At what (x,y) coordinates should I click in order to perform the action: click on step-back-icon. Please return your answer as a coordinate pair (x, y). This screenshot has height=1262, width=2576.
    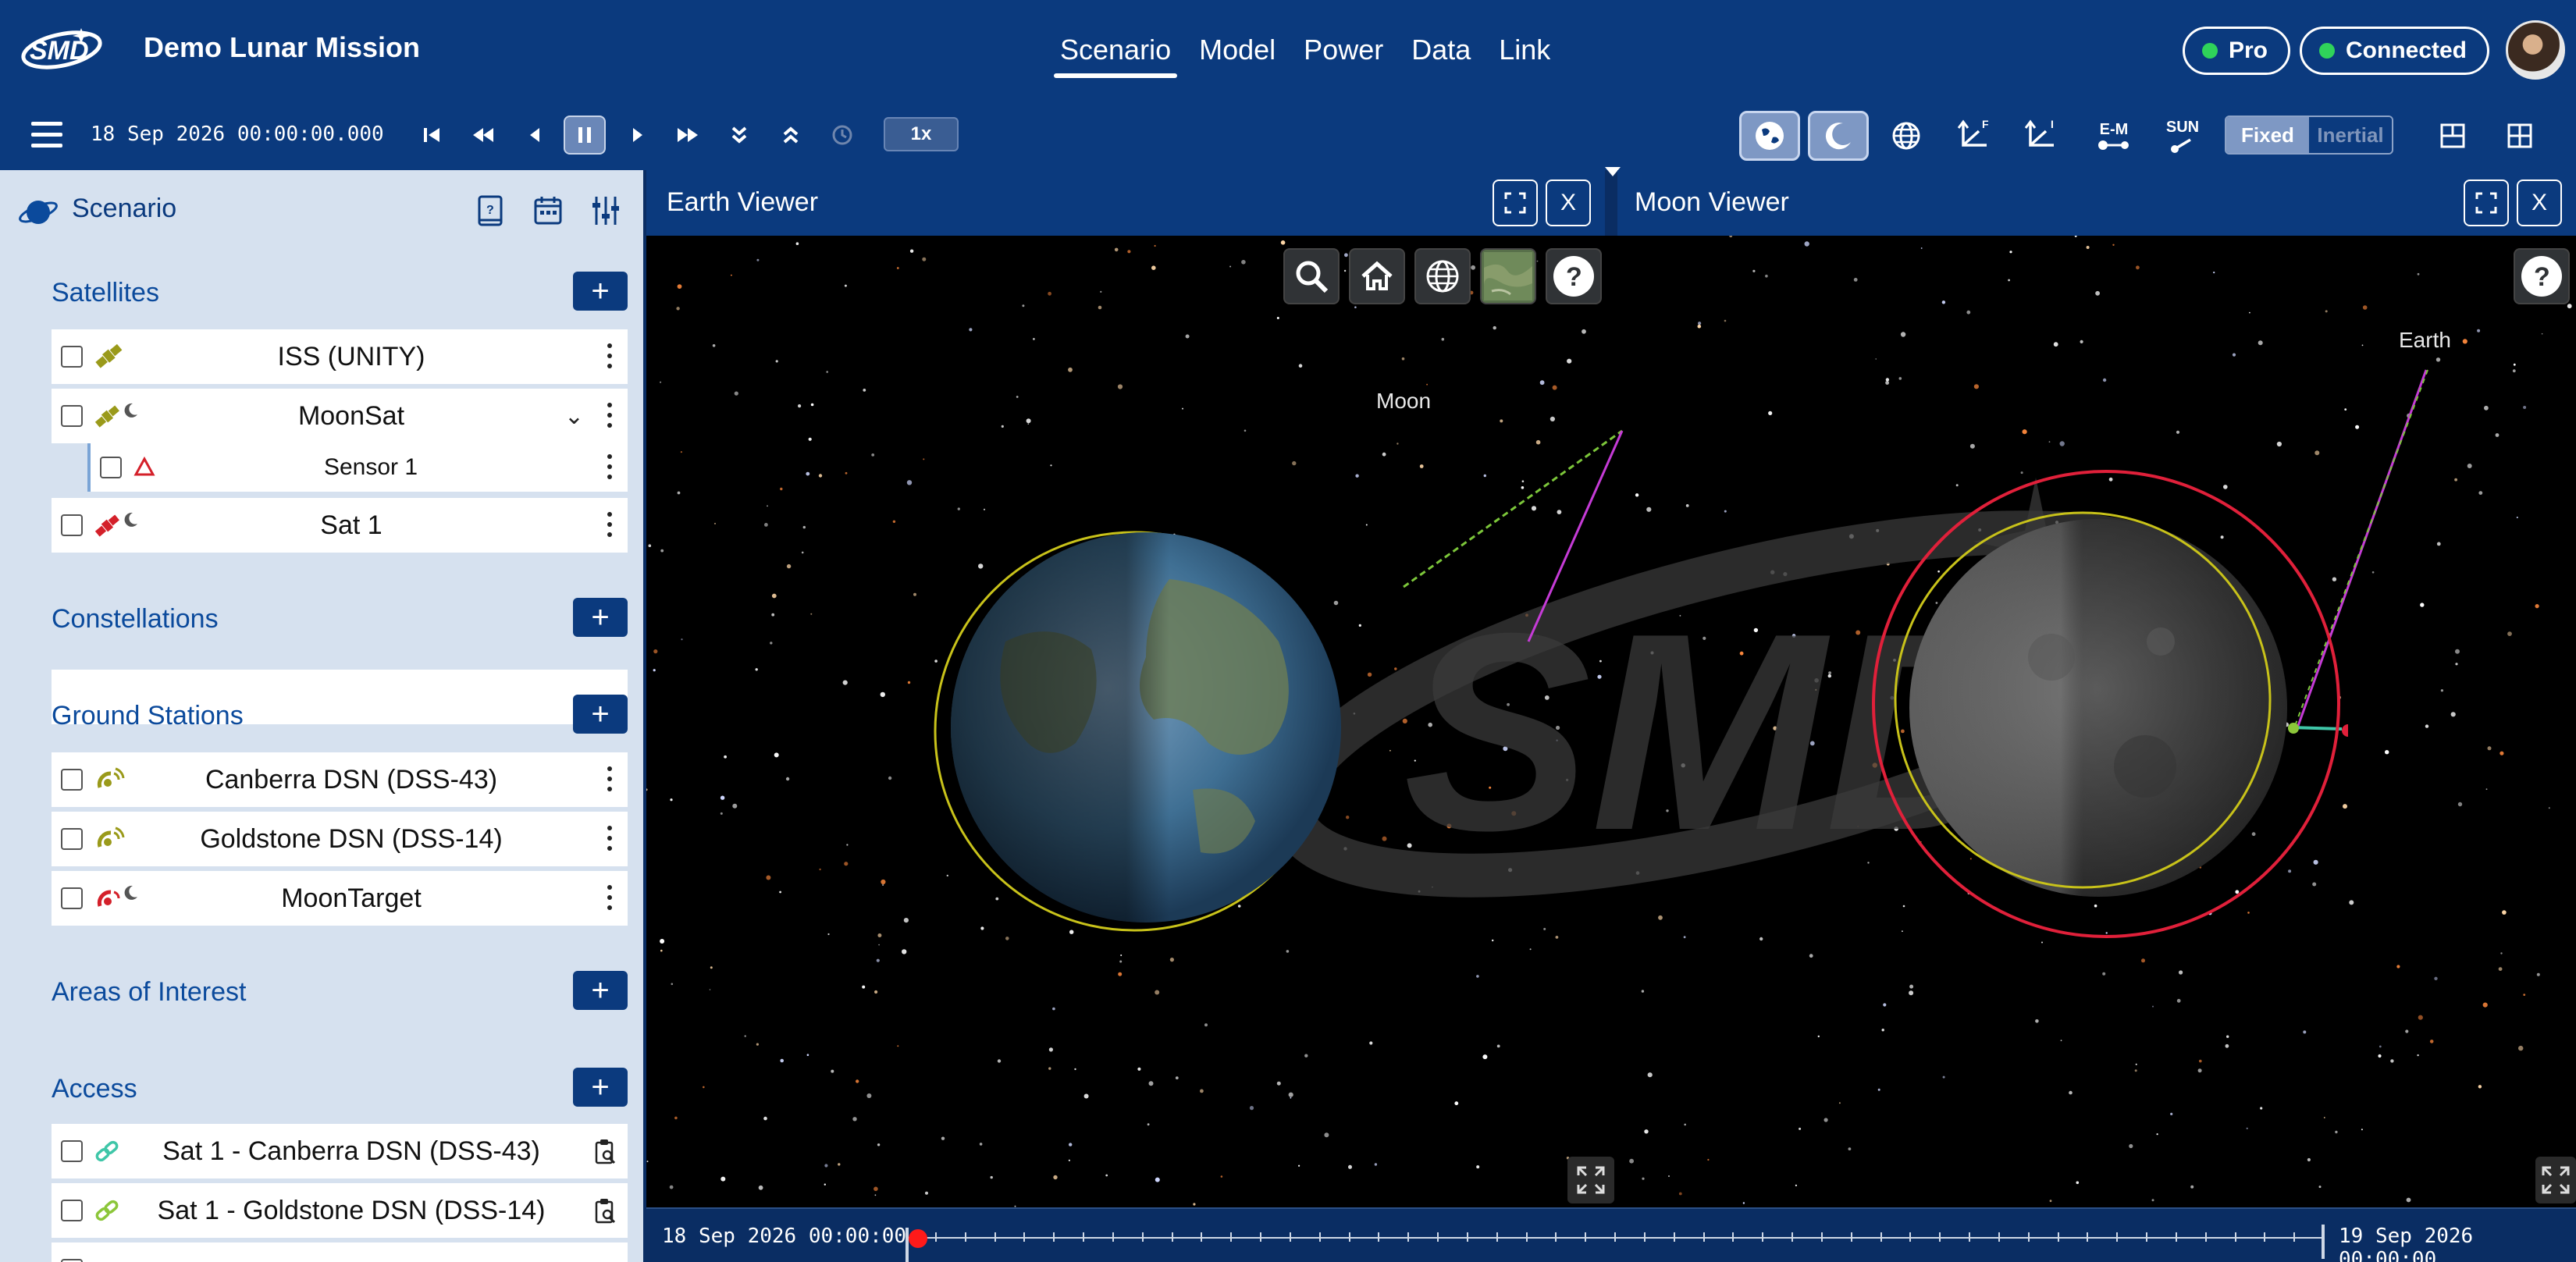
    Looking at the image, I should click on (535, 135).